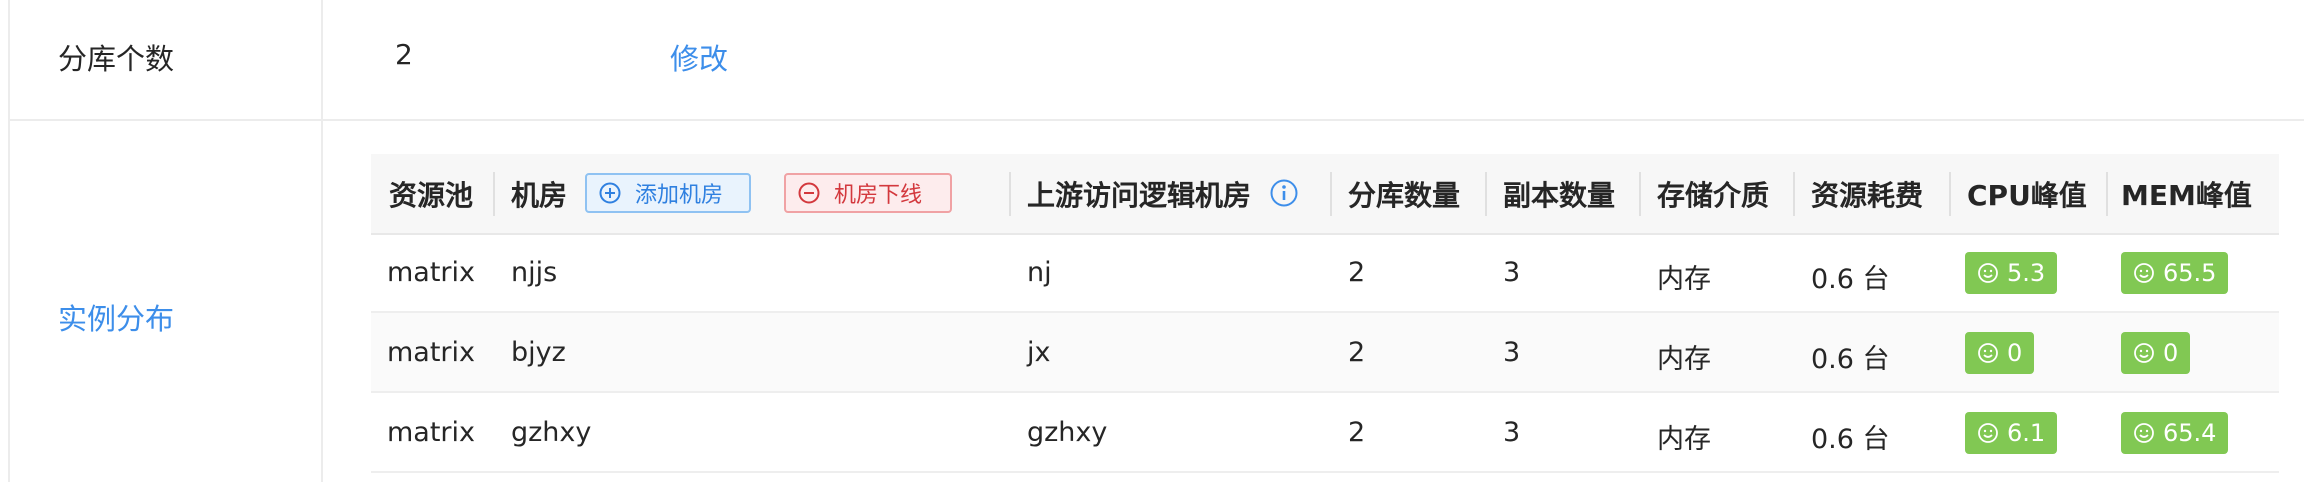 This screenshot has width=2304, height=482. I want to click on cell-room: gzhxy, so click(551, 432).